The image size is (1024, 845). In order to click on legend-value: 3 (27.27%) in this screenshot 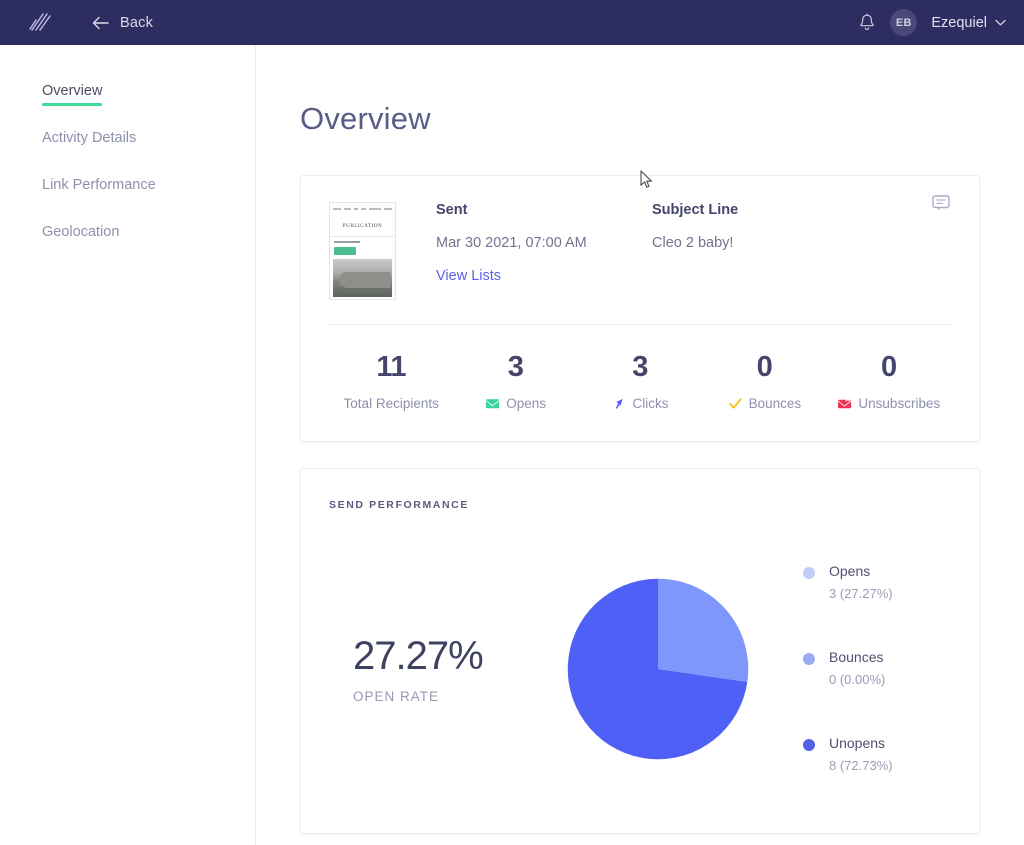, I will do `click(861, 593)`.